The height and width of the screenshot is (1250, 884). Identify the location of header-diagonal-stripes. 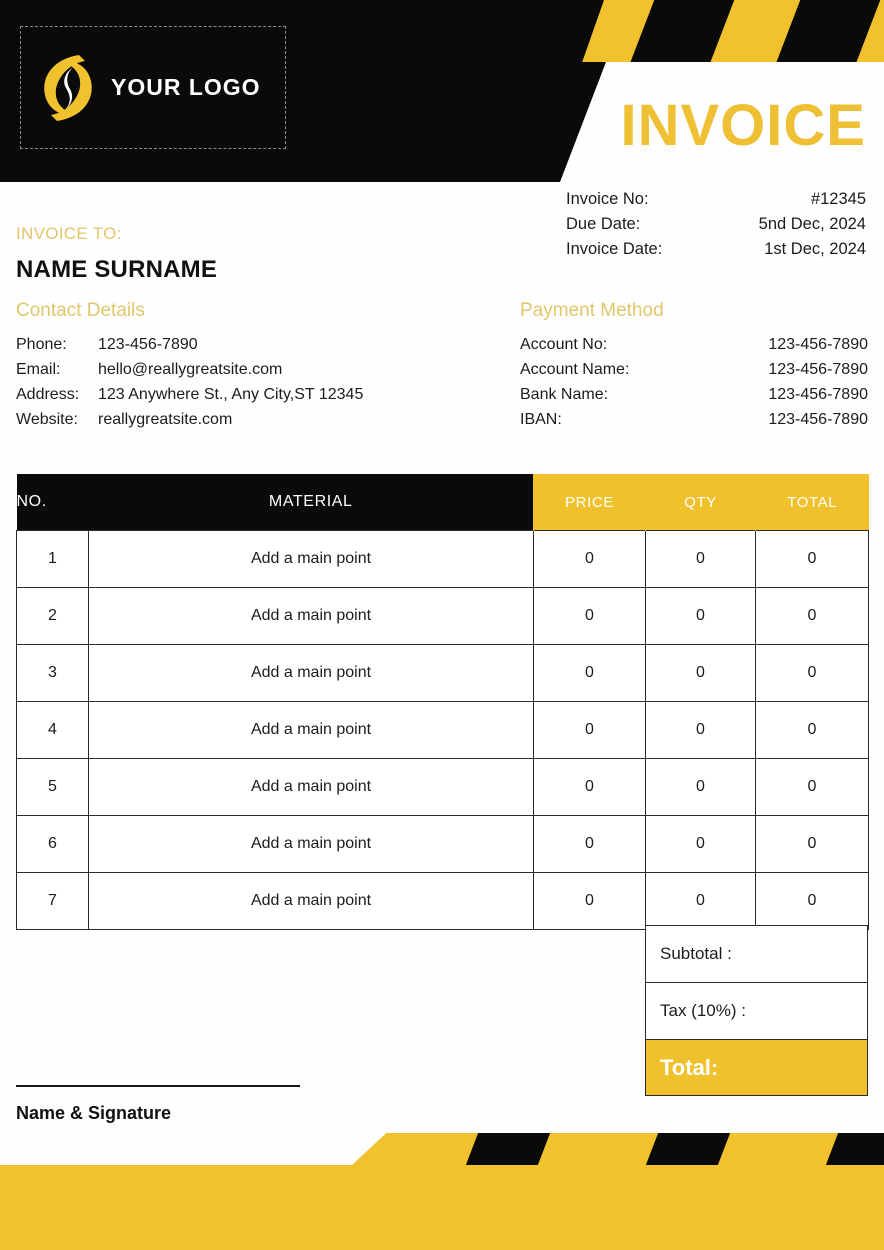
(722, 31).